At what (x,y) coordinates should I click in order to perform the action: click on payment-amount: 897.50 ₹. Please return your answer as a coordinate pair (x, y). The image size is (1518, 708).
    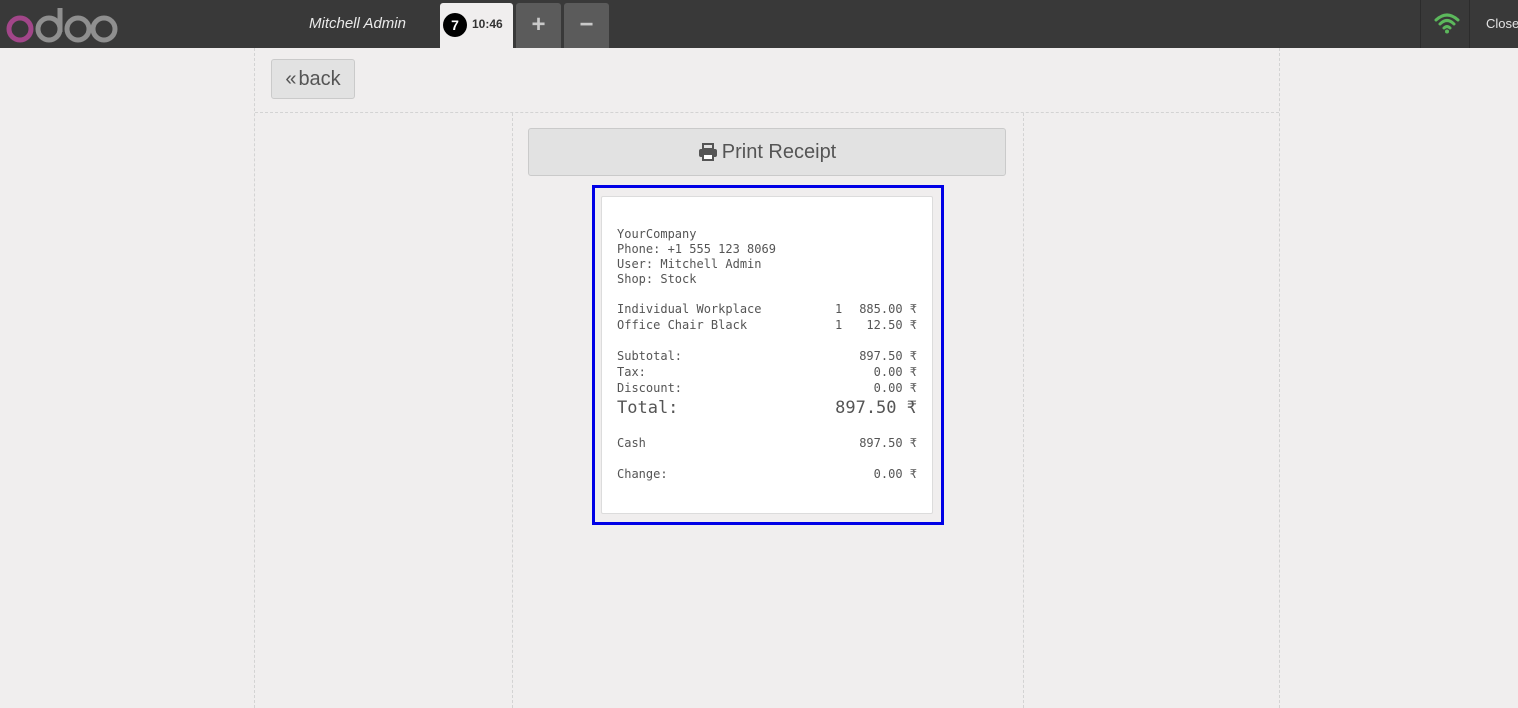
    Looking at the image, I should click on (888, 443).